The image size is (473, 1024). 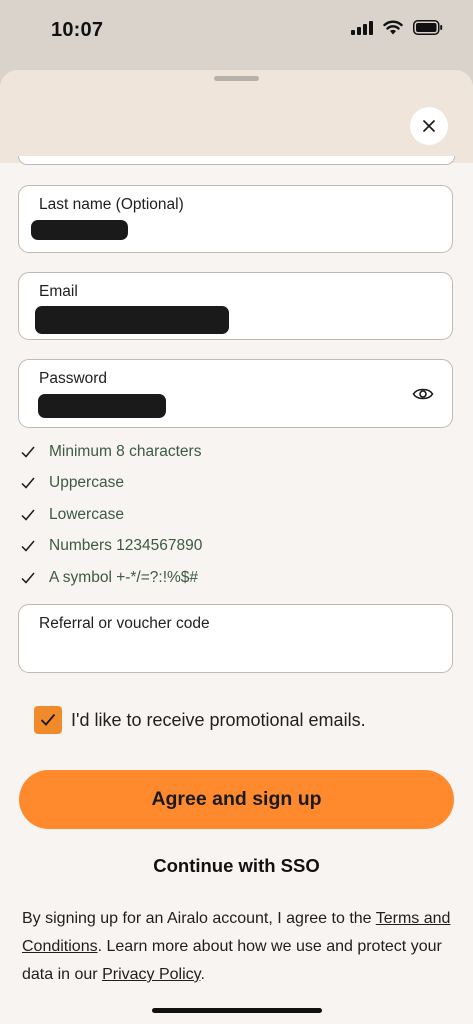 I want to click on requirement-item: Numbers 1234567890, so click(x=235, y=547).